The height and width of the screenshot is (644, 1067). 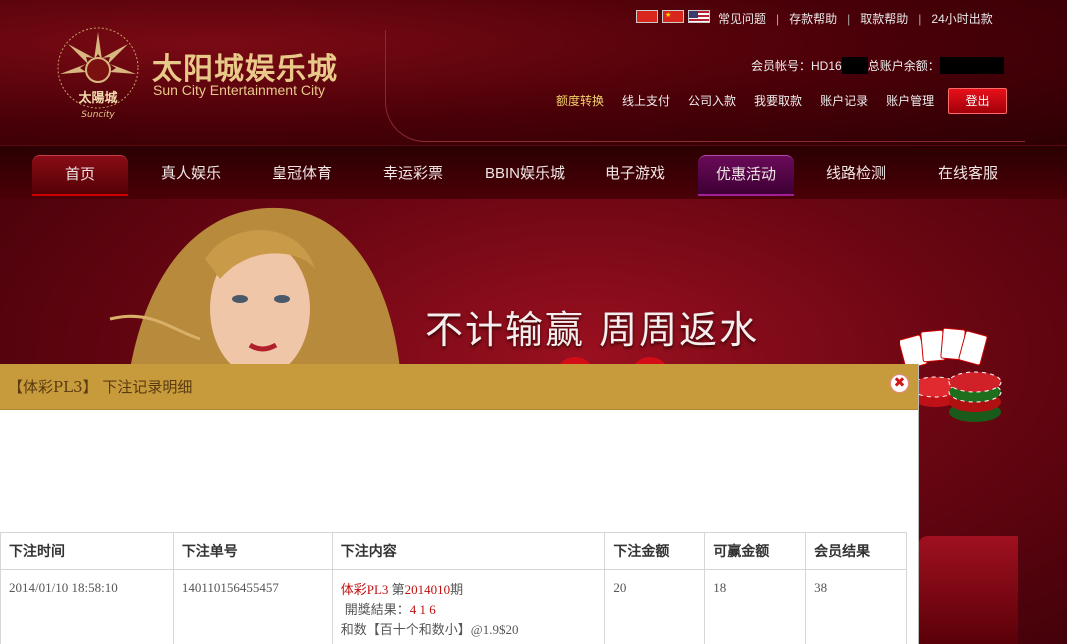 What do you see at coordinates (98, 115) in the screenshot?
I see `logo-emblem-en-text: Suncity` at bounding box center [98, 115].